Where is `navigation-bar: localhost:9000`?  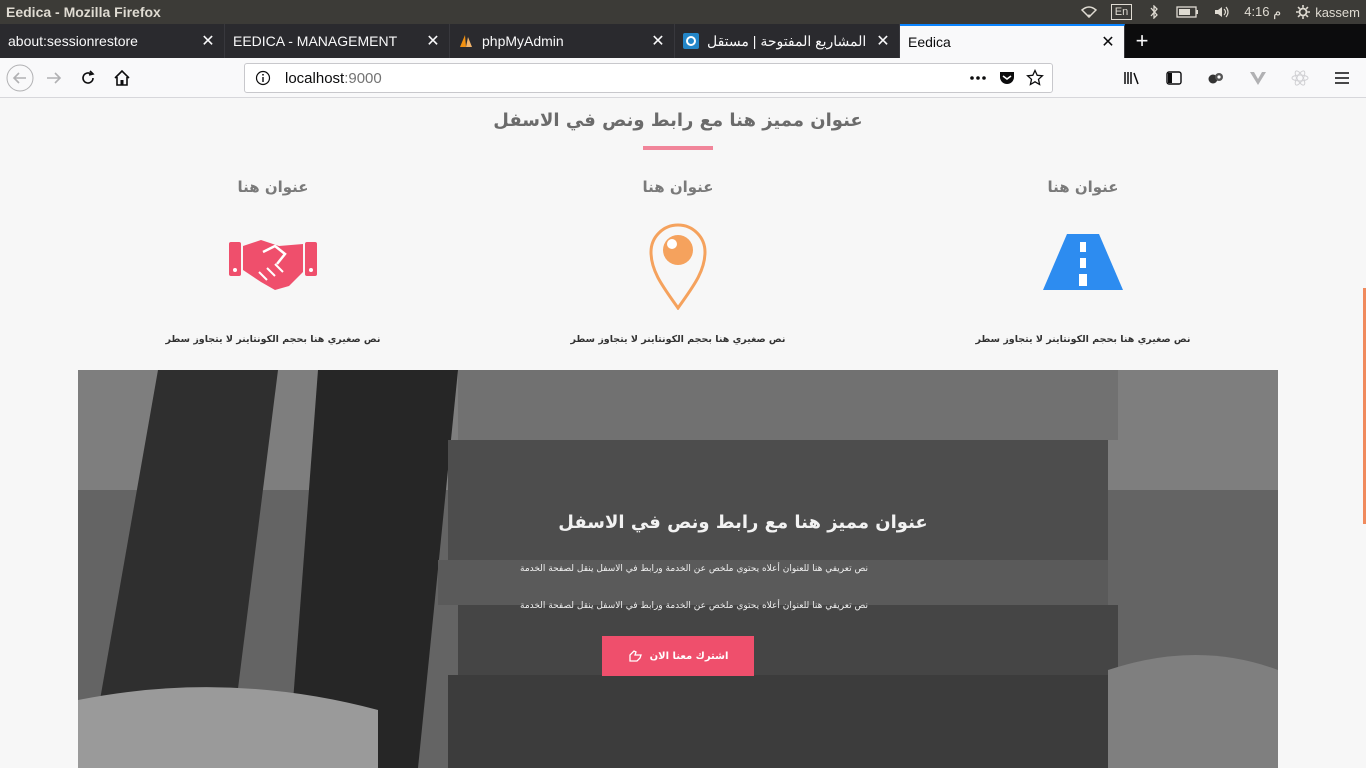 navigation-bar: localhost:9000 is located at coordinates (683, 78).